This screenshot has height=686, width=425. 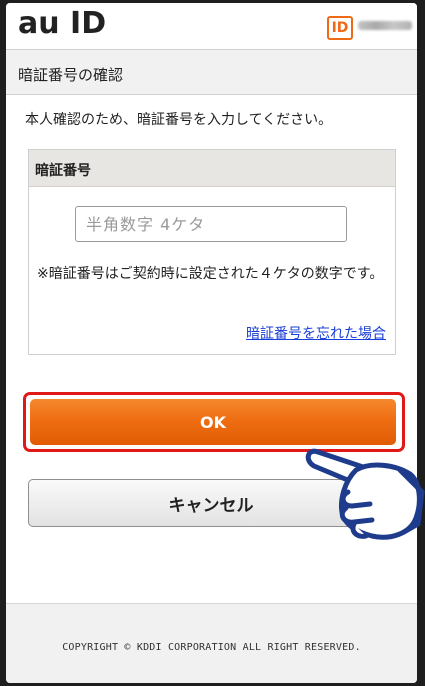 What do you see at coordinates (212, 168) in the screenshot?
I see `pin-section-header: 暗証番号` at bounding box center [212, 168].